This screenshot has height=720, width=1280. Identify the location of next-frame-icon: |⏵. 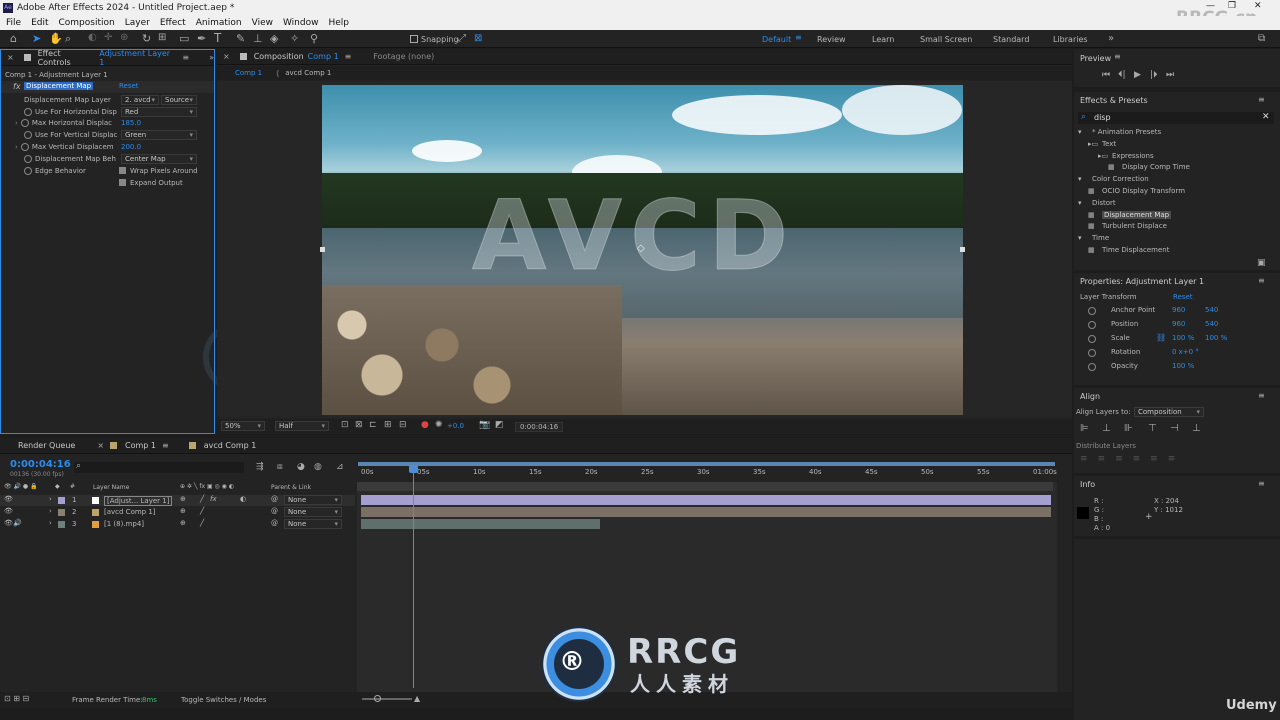
(1154, 75).